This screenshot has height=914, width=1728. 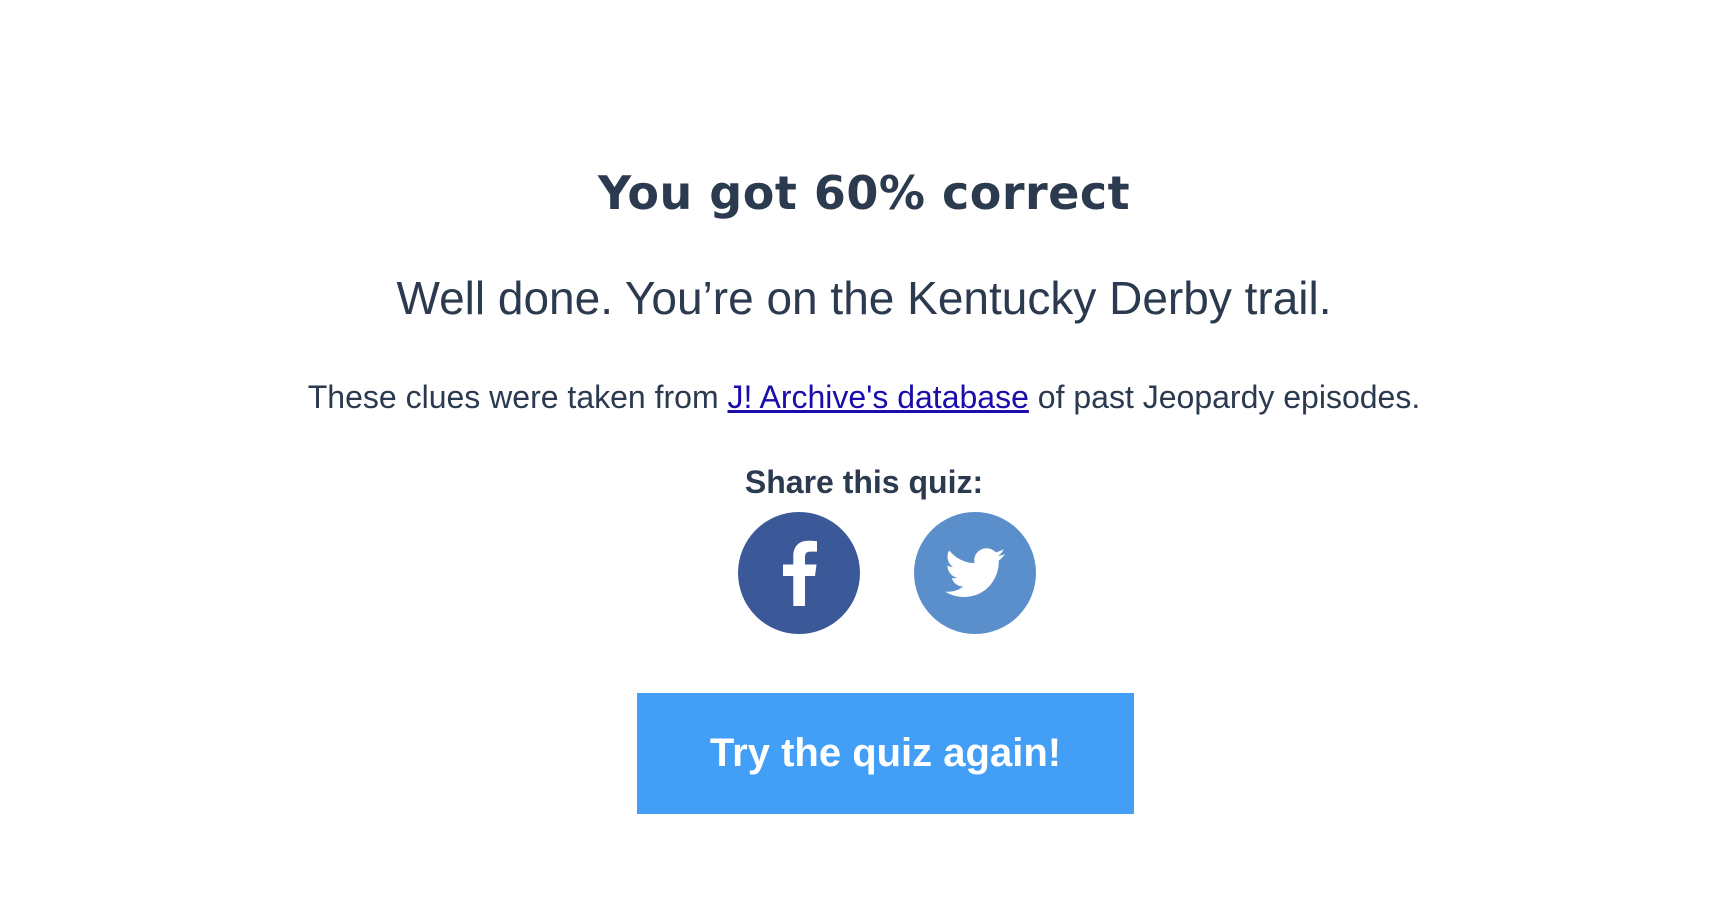 I want to click on share-buttons, so click(x=864, y=573).